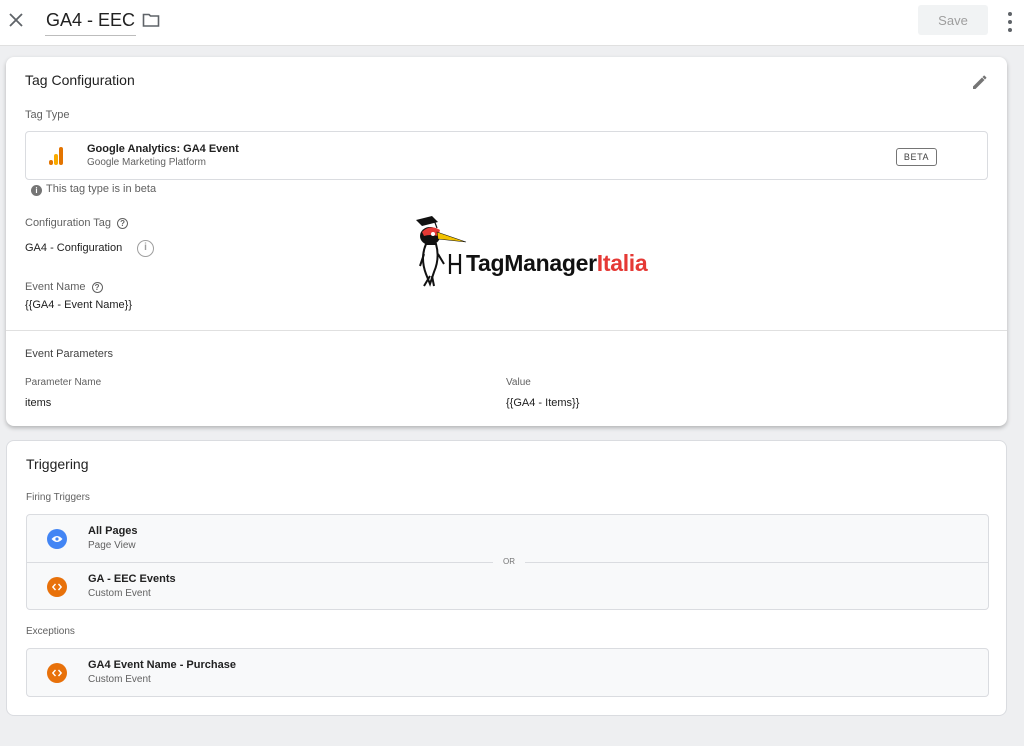 The width and height of the screenshot is (1024, 746). What do you see at coordinates (531, 263) in the screenshot?
I see `logo-text-brand: TagManager` at bounding box center [531, 263].